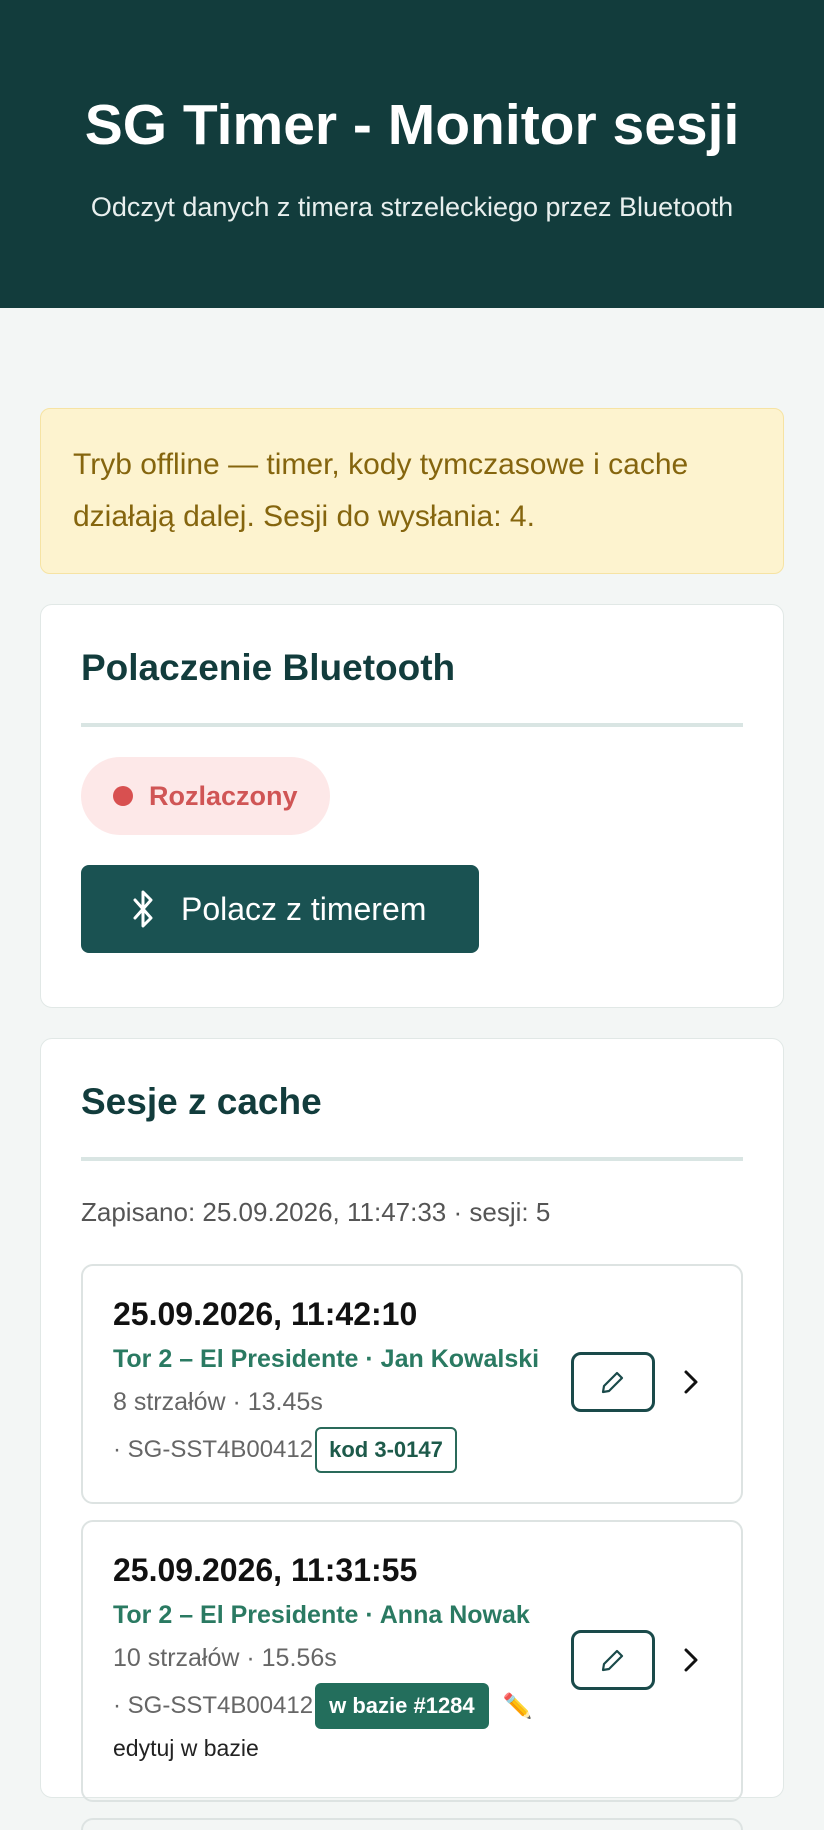 The image size is (824, 1830). I want to click on bluetooth-icon, so click(143, 909).